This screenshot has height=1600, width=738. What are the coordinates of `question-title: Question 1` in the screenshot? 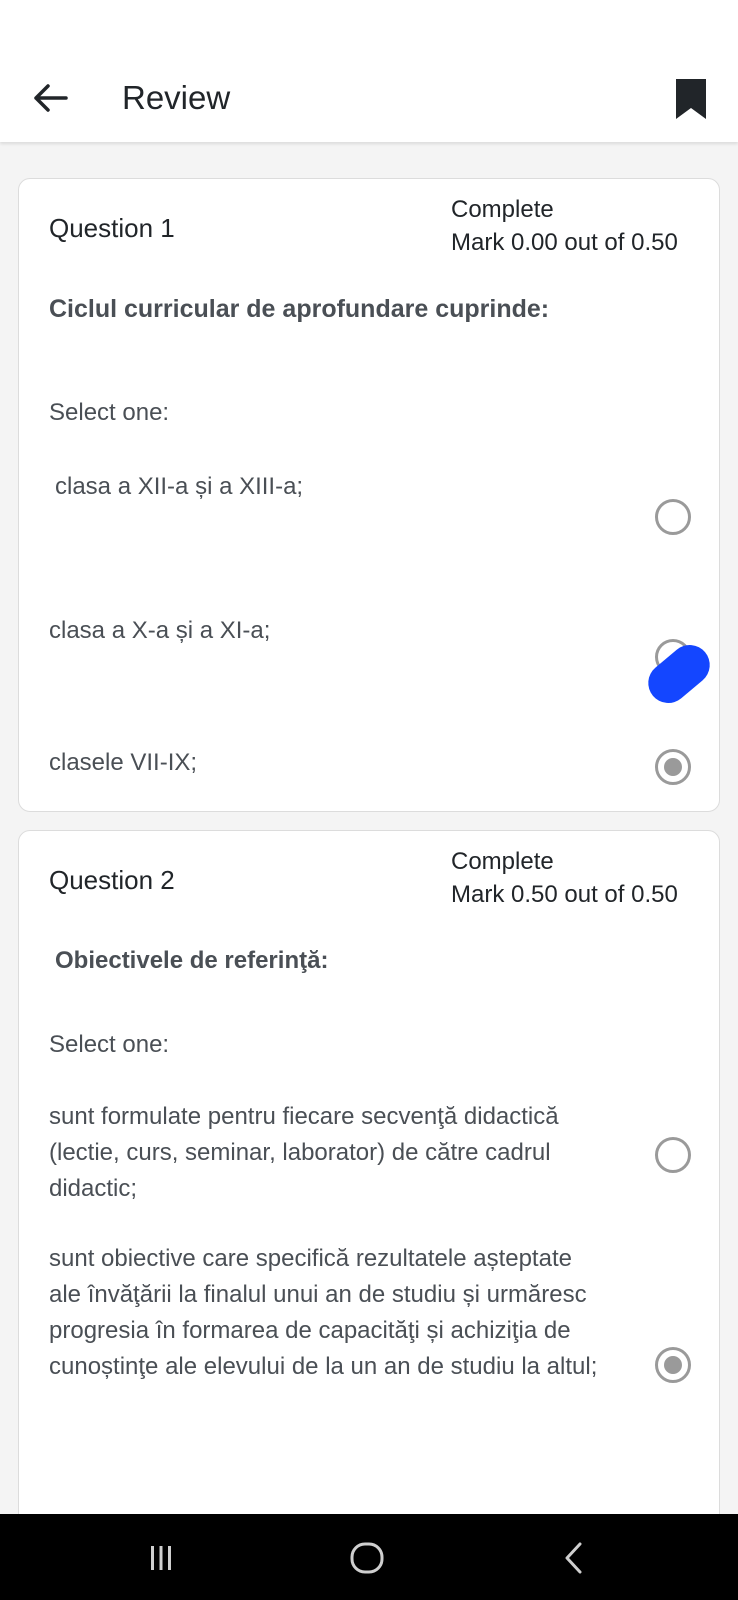 It's located at (112, 228).